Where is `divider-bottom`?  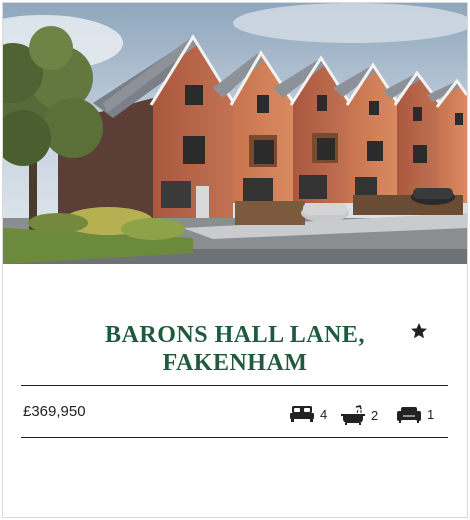 divider-bottom is located at coordinates (234, 437).